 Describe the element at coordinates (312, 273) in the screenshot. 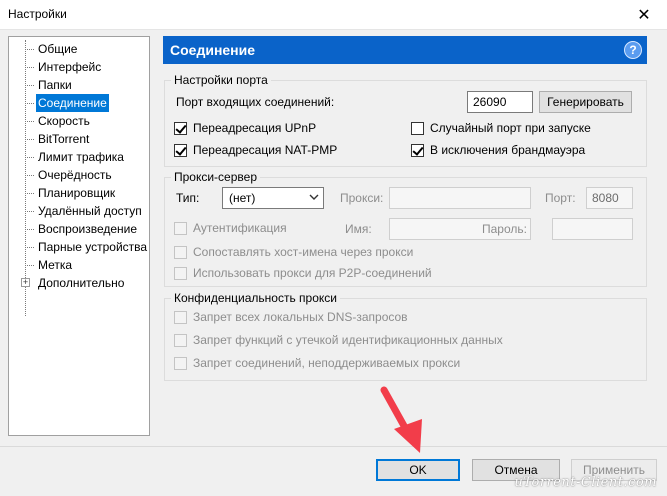

I see `checkbox-label: Использовать прокси для P2P-соединений` at that location.